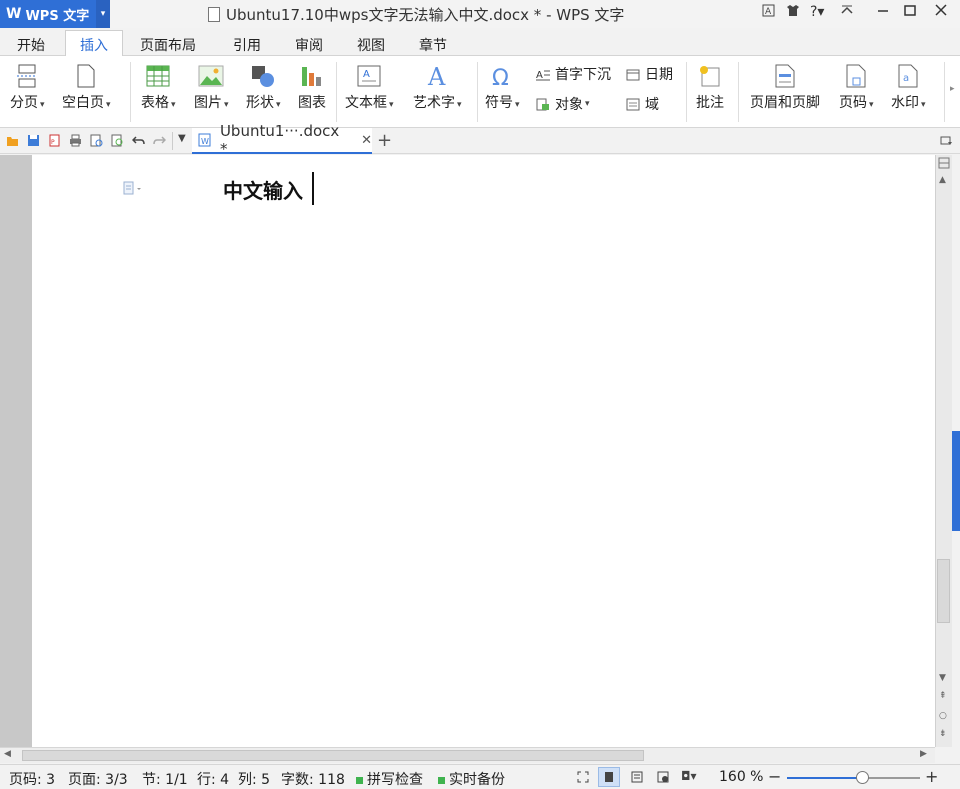  Describe the element at coordinates (33, 140) in the screenshot. I see `save-icon` at that location.